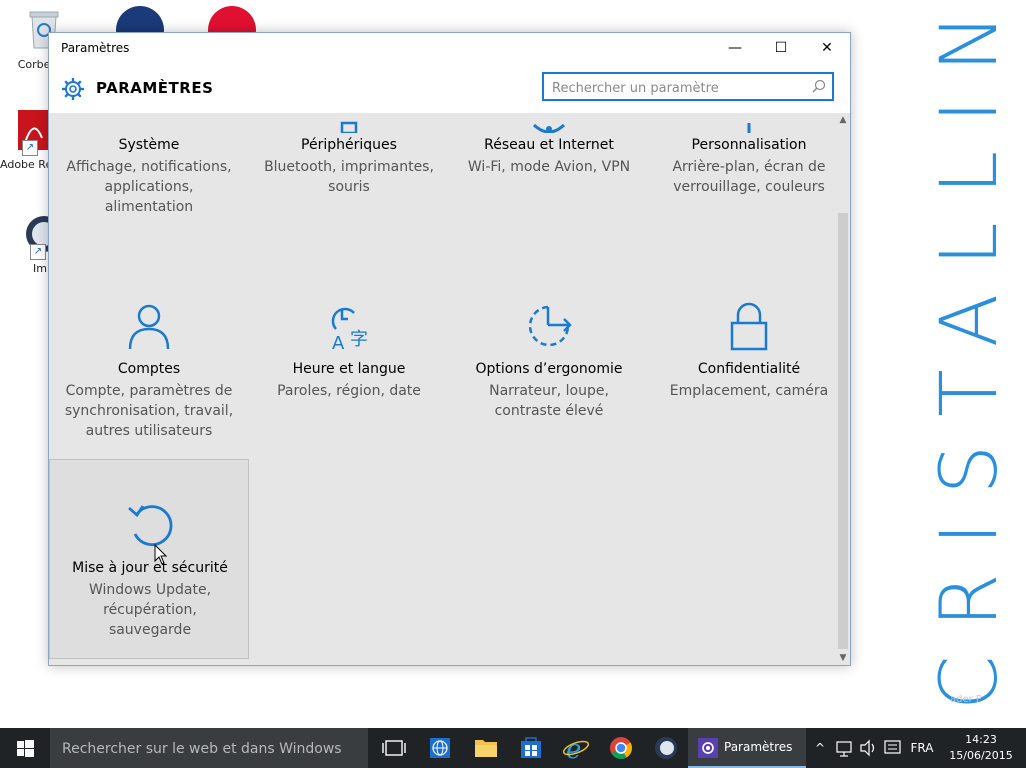  What do you see at coordinates (735, 48) in the screenshot?
I see `minimize-button: —` at bounding box center [735, 48].